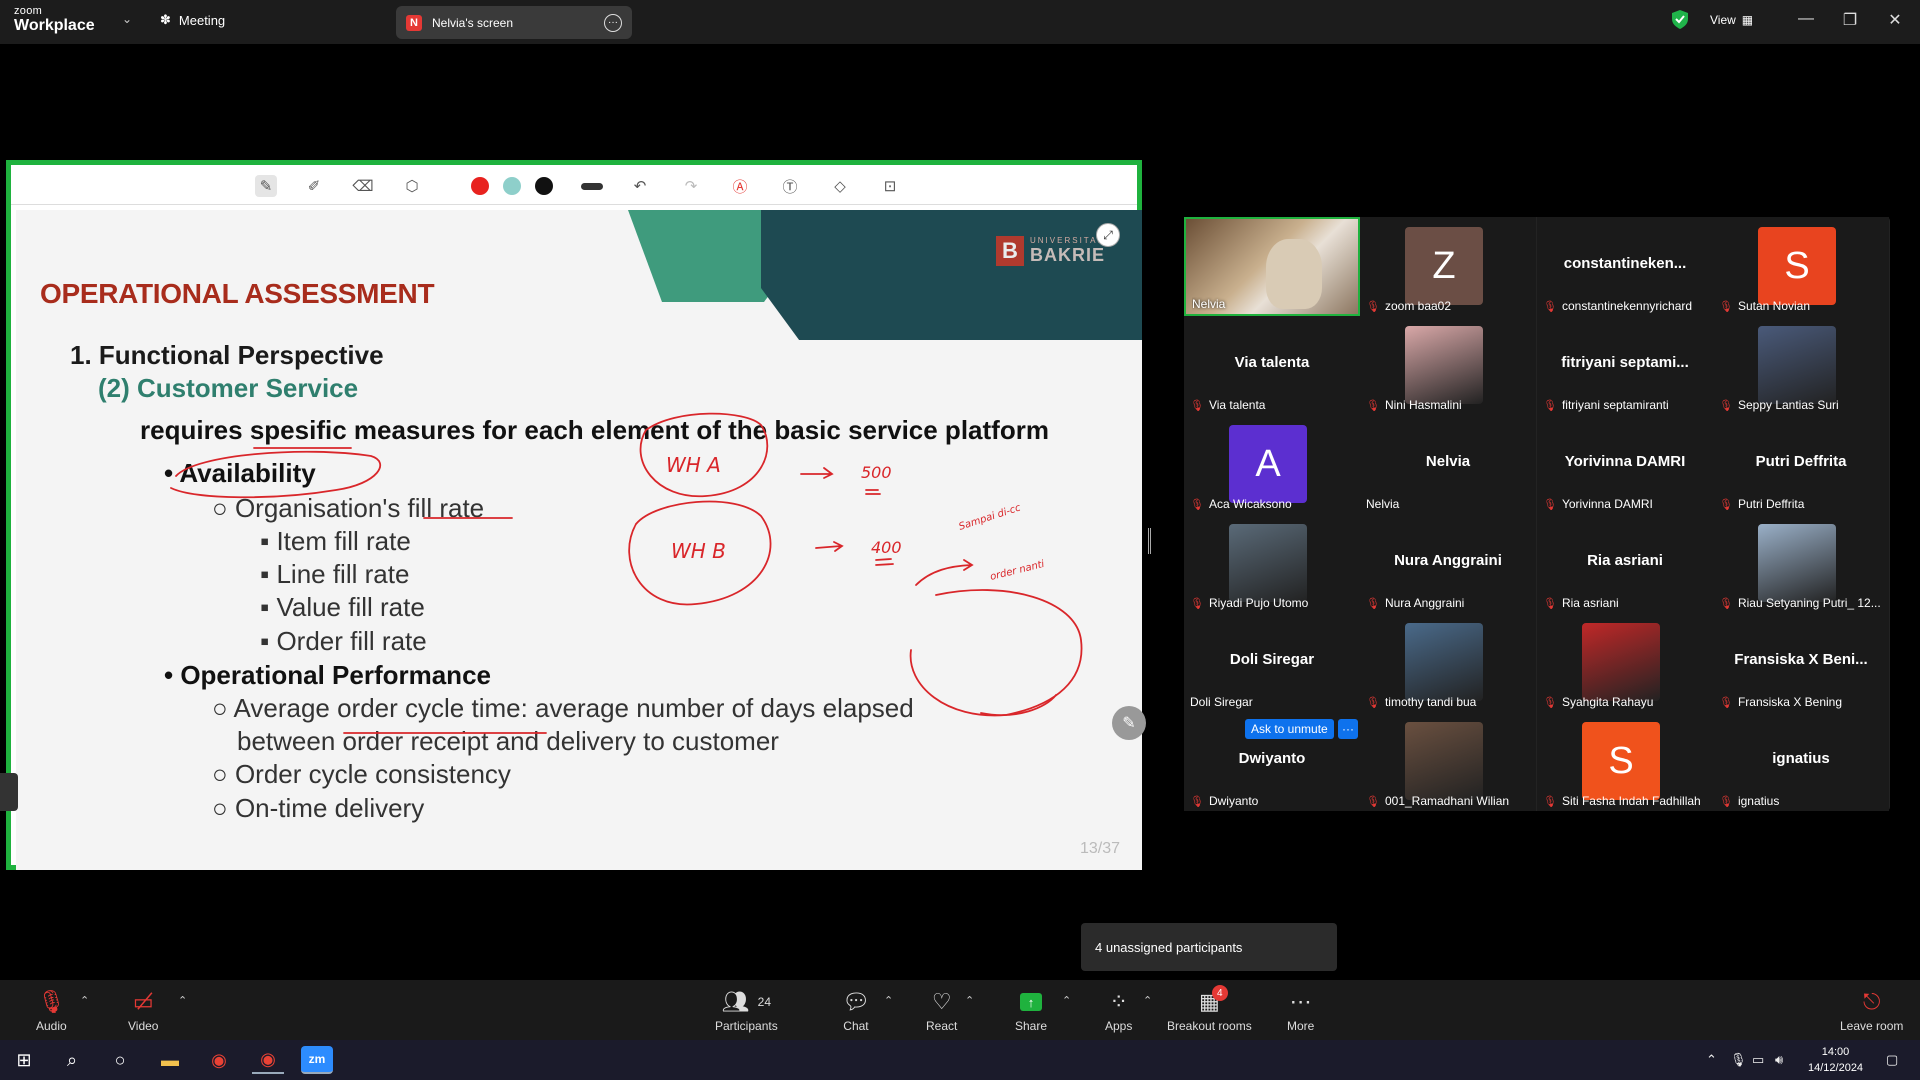 This screenshot has width=1920, height=1080. What do you see at coordinates (1258, 603) in the screenshot?
I see `participant-name: Riyadi Pujo Utomo` at bounding box center [1258, 603].